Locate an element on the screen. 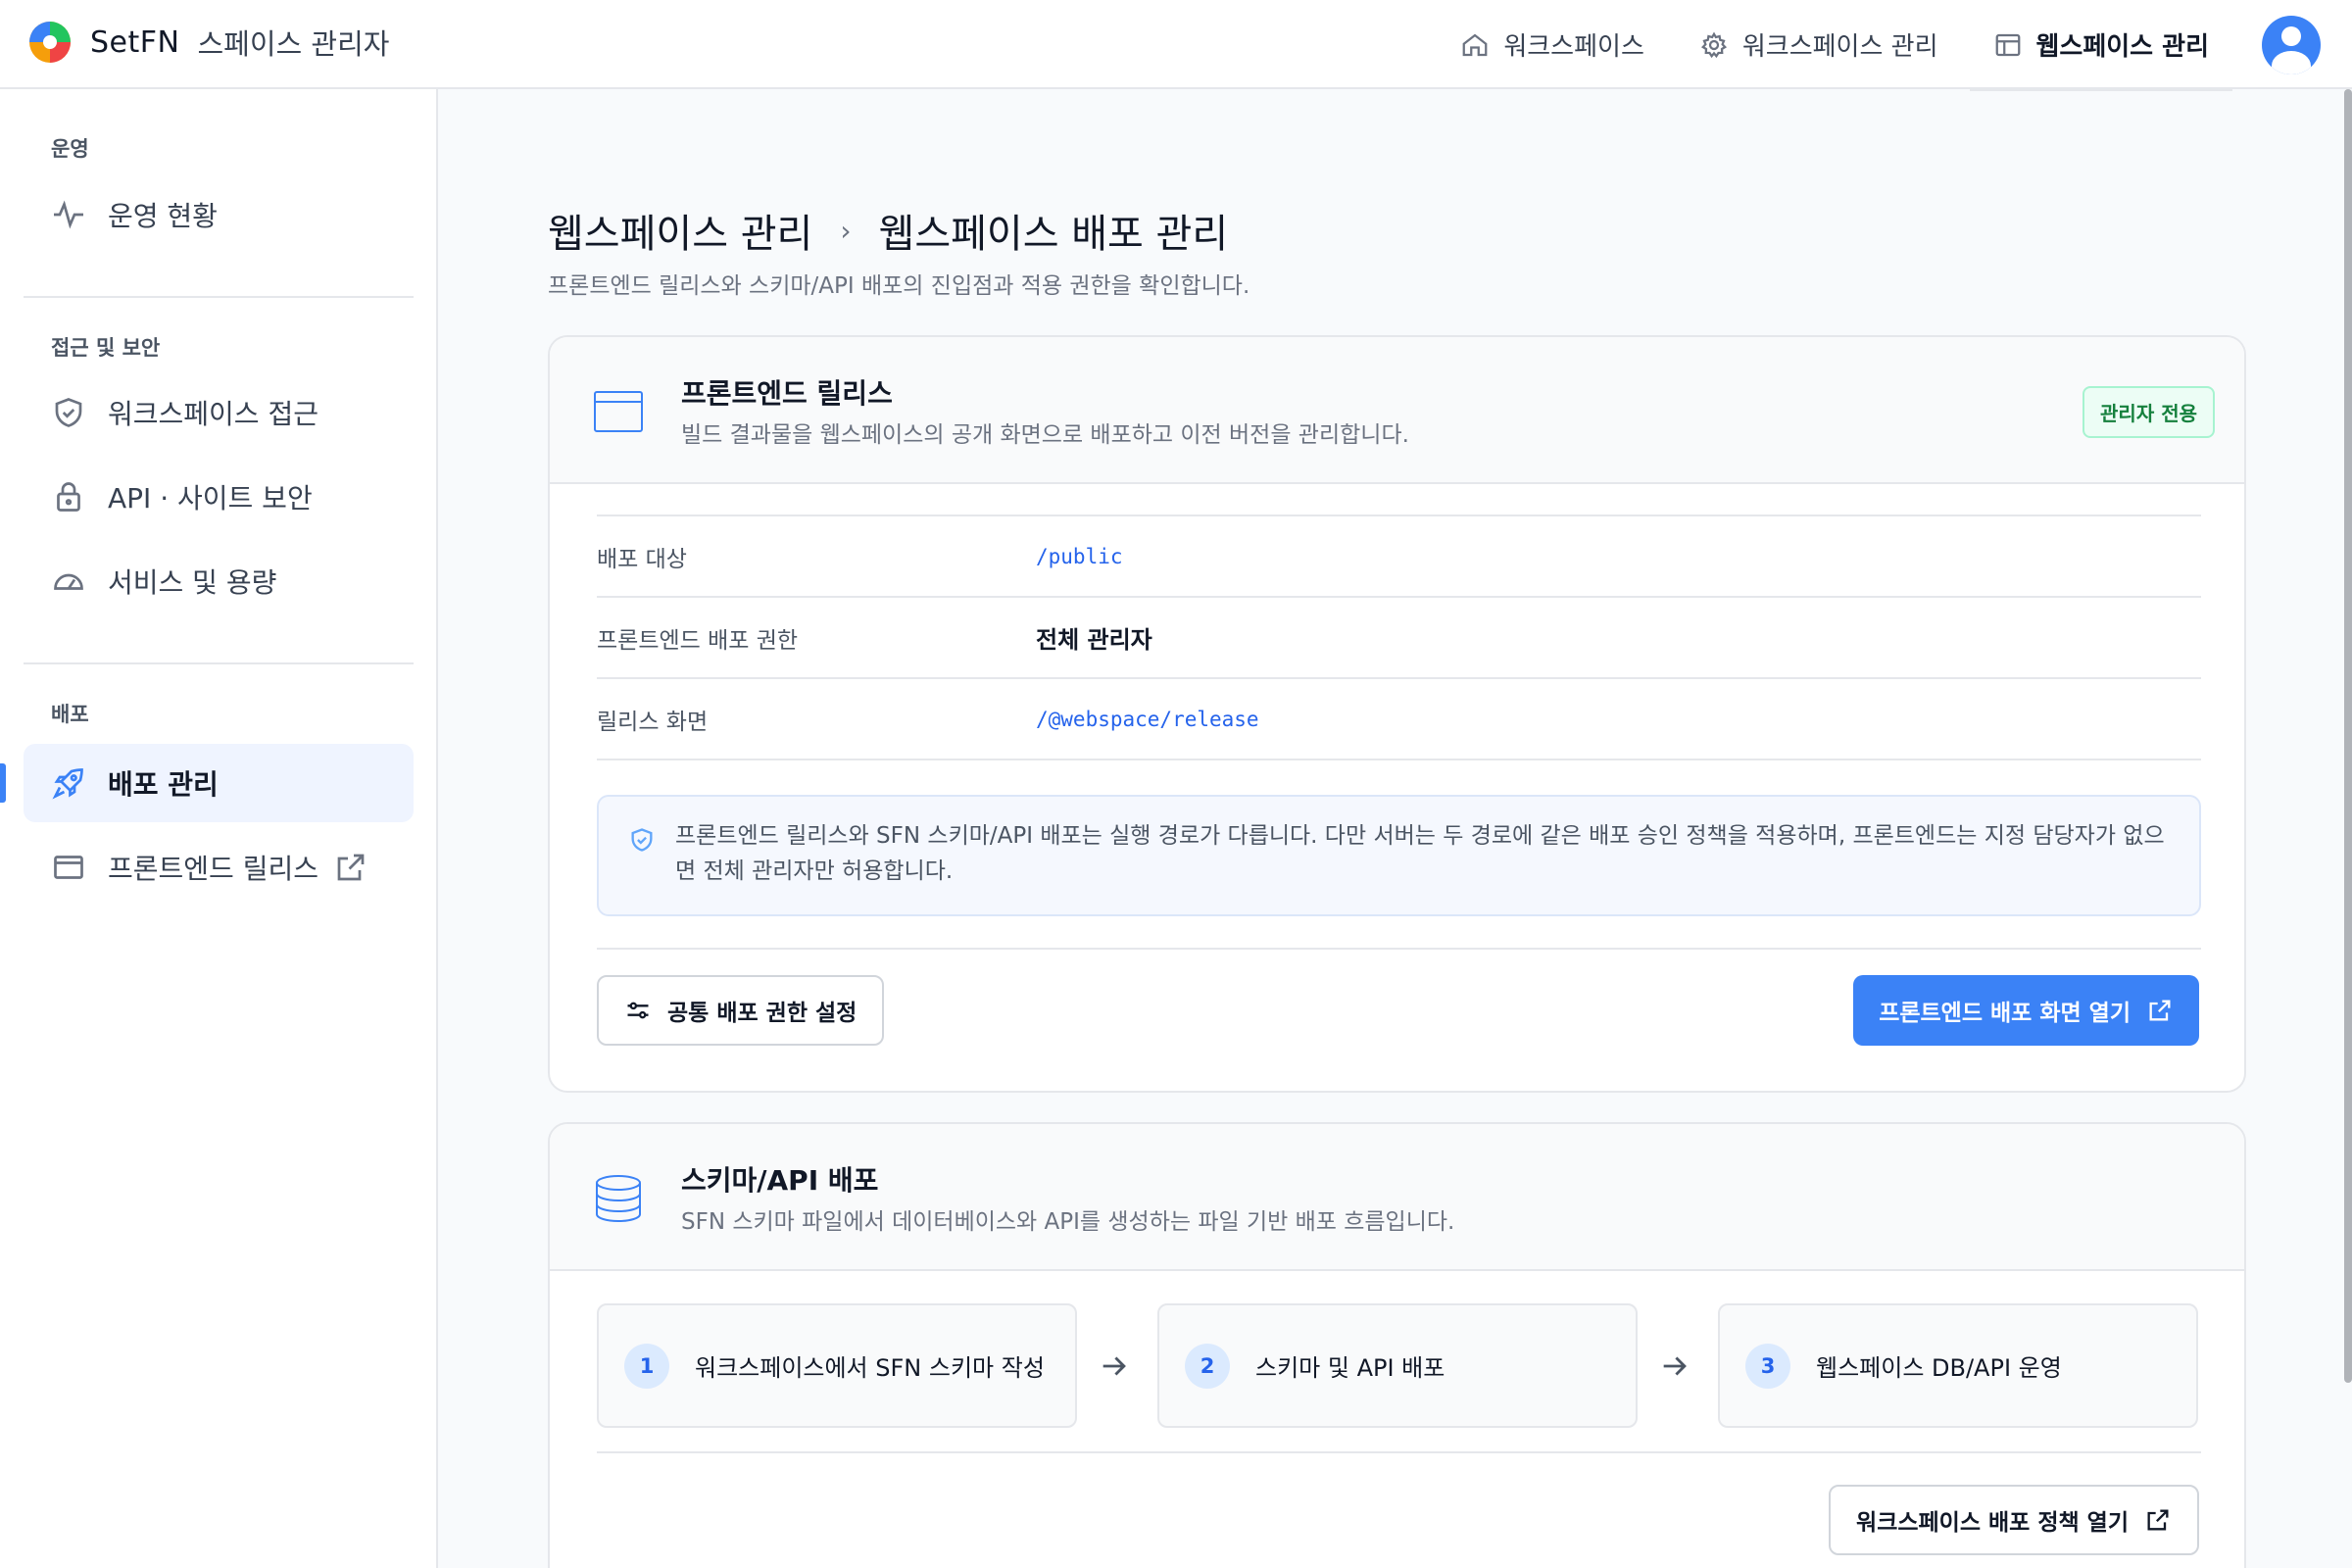 The height and width of the screenshot is (1568, 2352). sidebar-item-workspace-access: 워크스페이스 접근 is located at coordinates (219, 412).